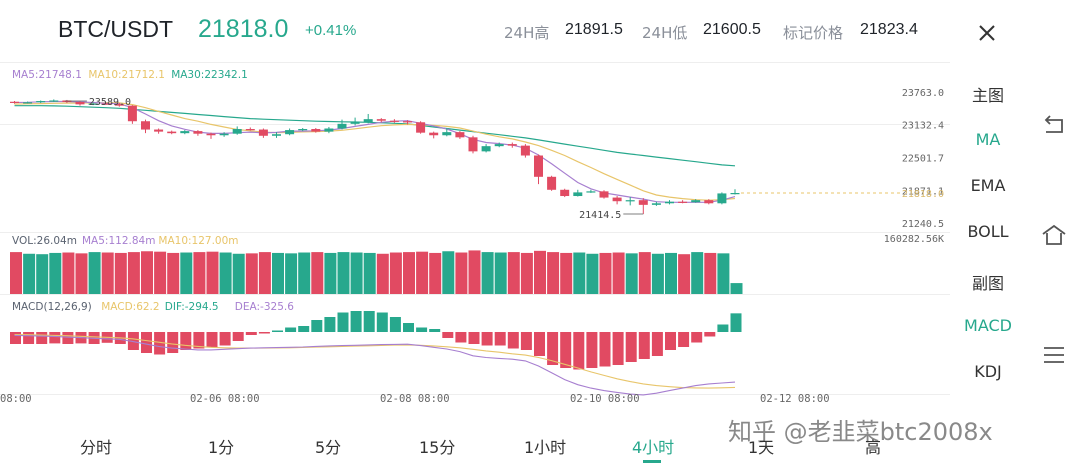  What do you see at coordinates (923, 93) in the screenshot?
I see `price-axis-label: 23763.0` at bounding box center [923, 93].